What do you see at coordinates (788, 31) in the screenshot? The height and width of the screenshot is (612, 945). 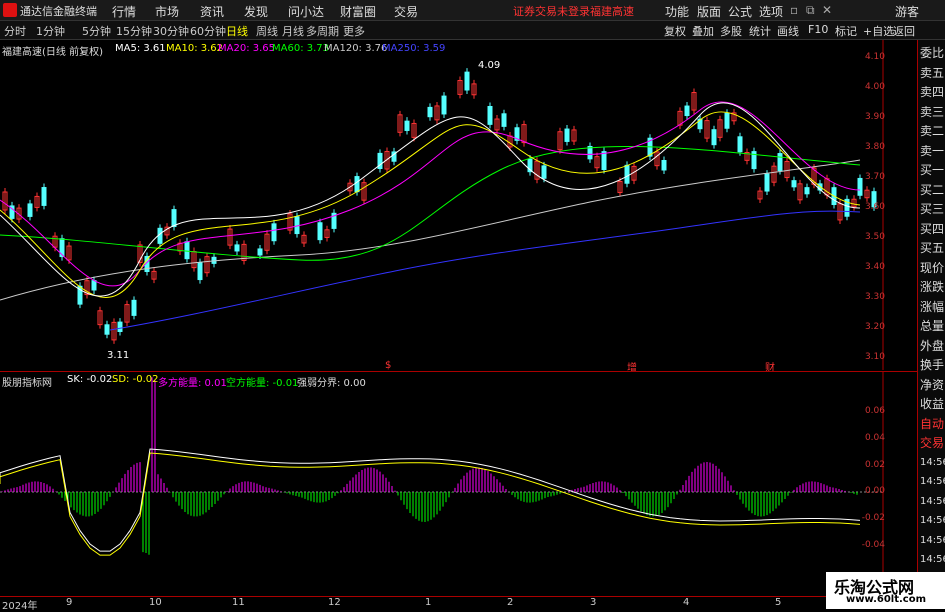 I see `draw-button: 画线` at bounding box center [788, 31].